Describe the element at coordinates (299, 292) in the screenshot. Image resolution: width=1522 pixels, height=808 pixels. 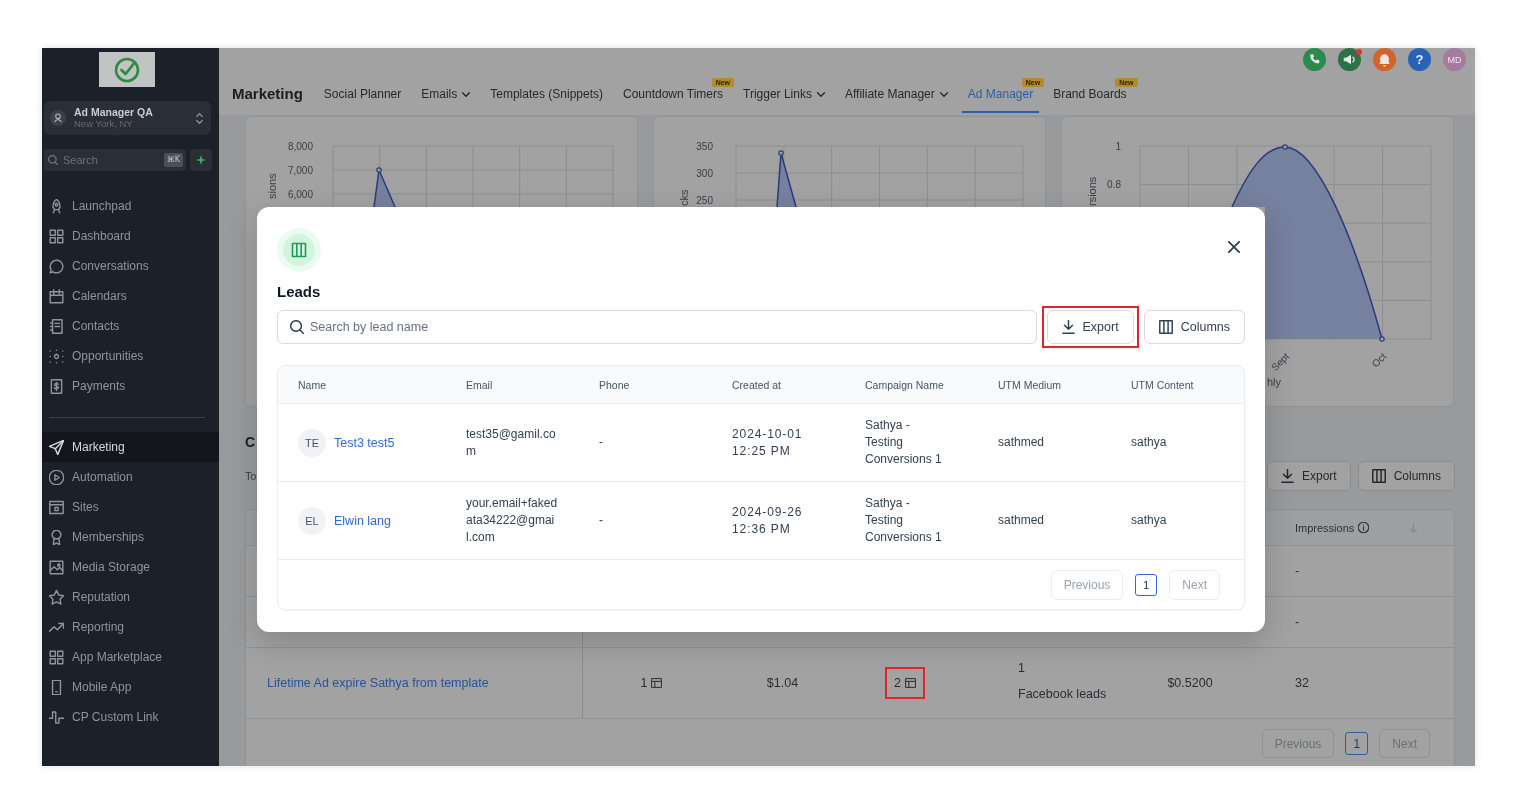
I see `modal-title: Leads` at that location.